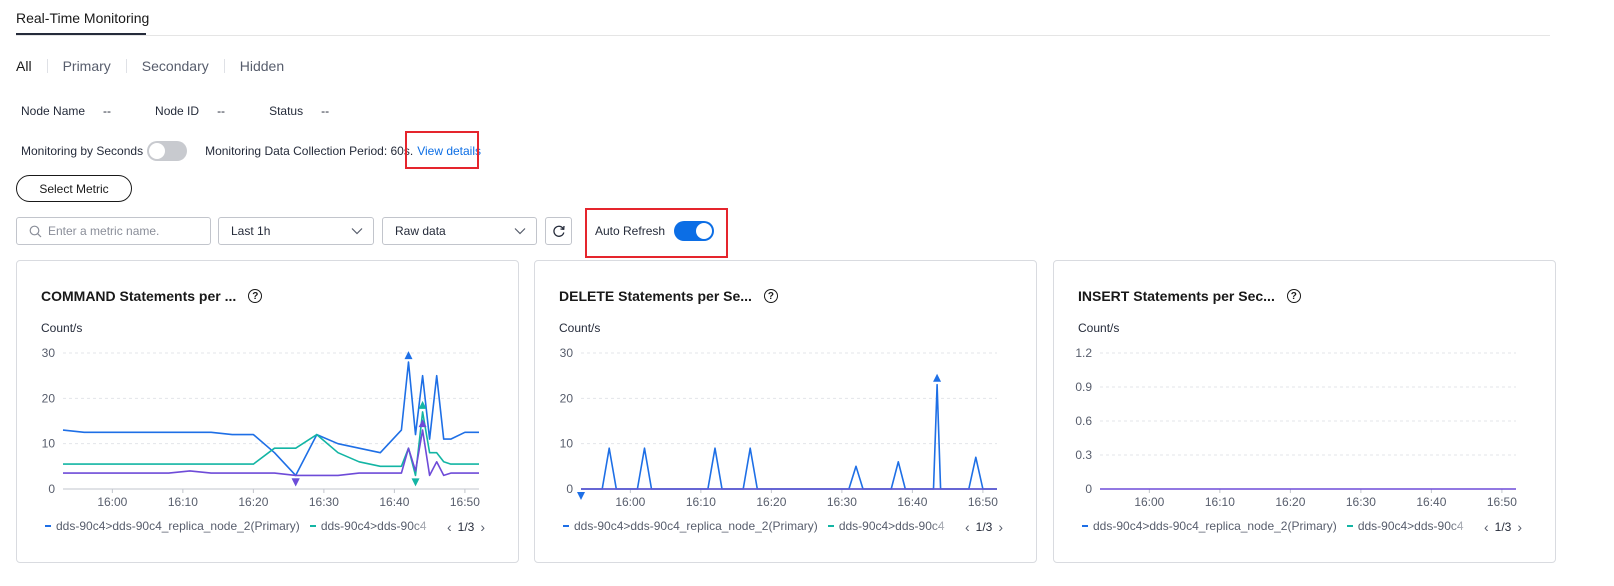 The height and width of the screenshot is (586, 1614). I want to click on monitoring-by-seconds-toggle, so click(167, 151).